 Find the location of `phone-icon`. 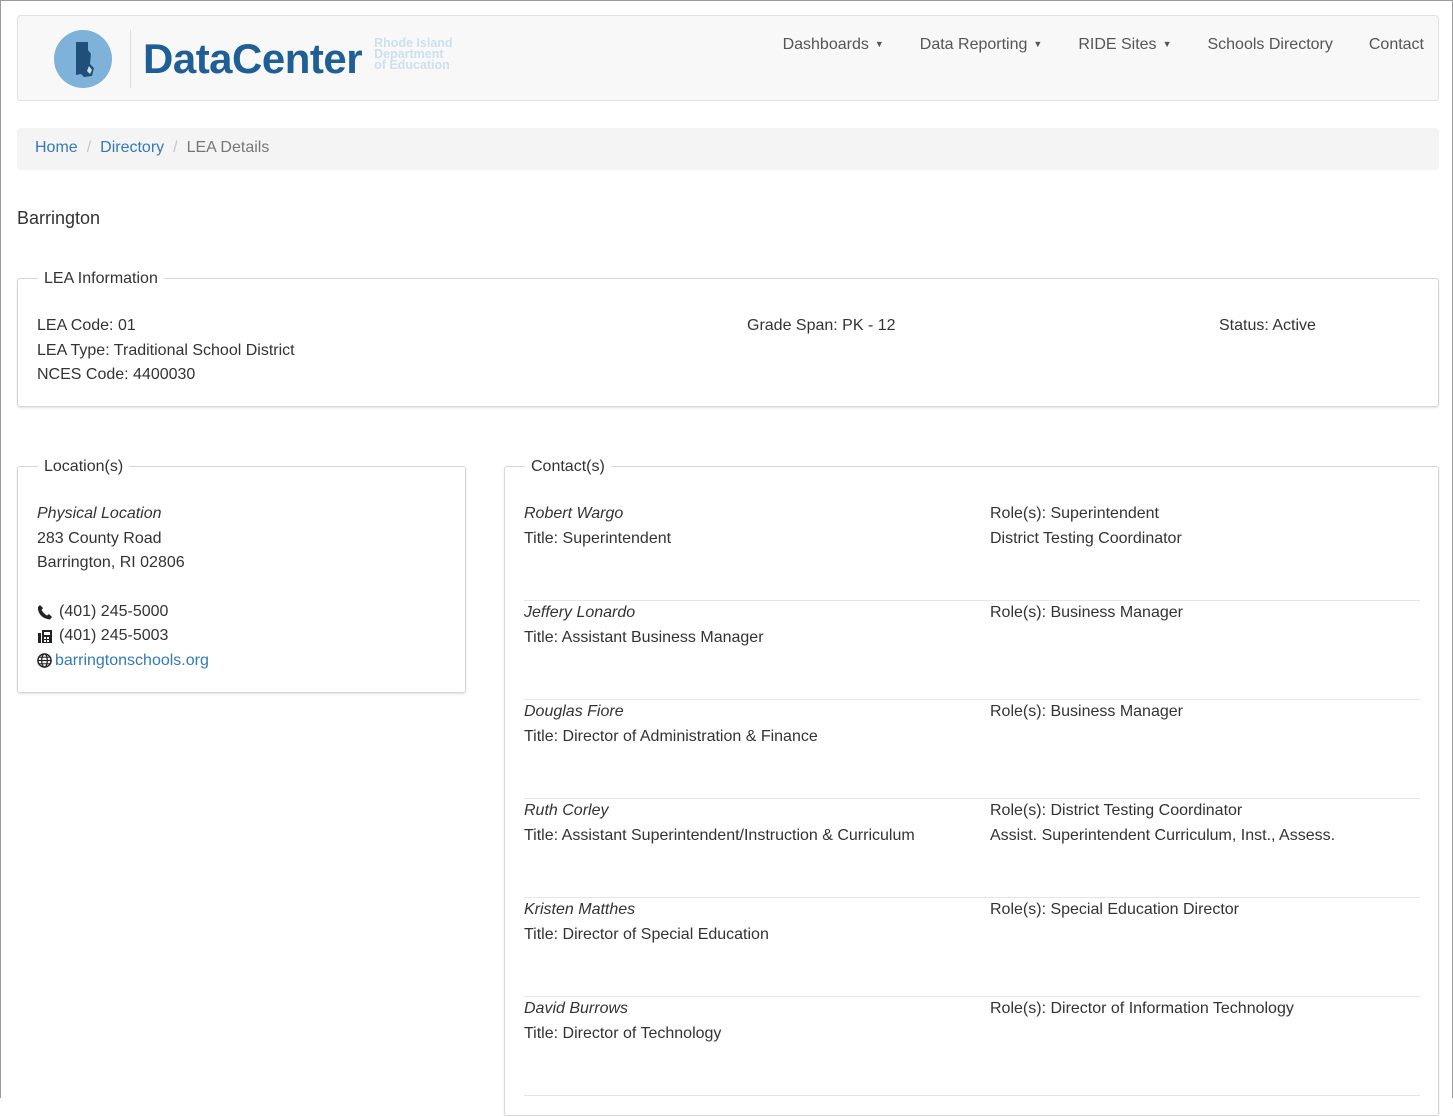

phone-icon is located at coordinates (44, 612).